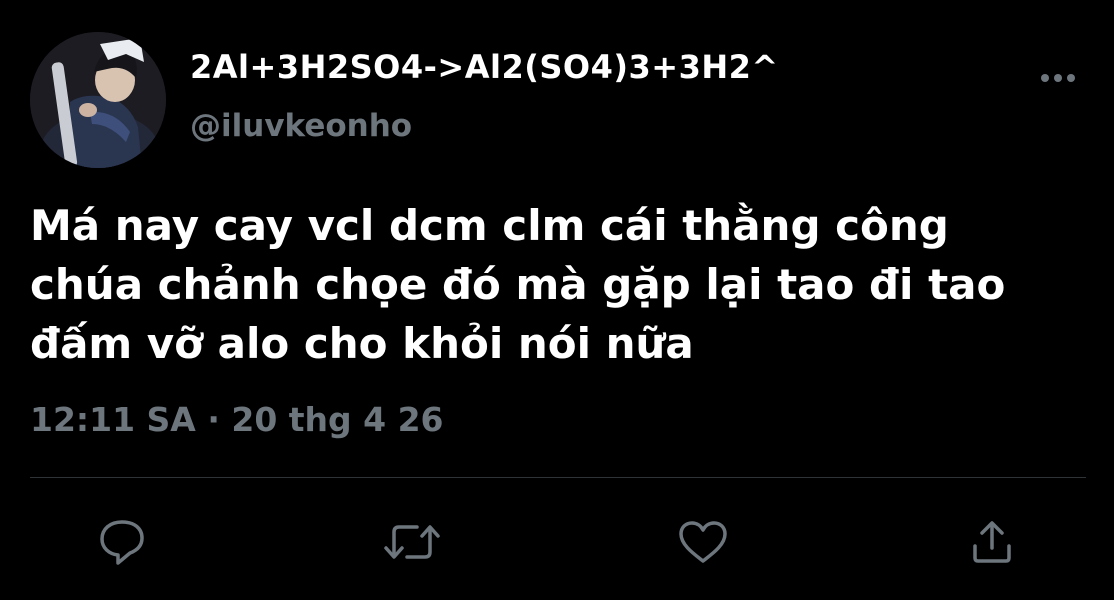 Image resolution: width=1114 pixels, height=600 pixels. I want to click on retweet-button, so click(412, 542).